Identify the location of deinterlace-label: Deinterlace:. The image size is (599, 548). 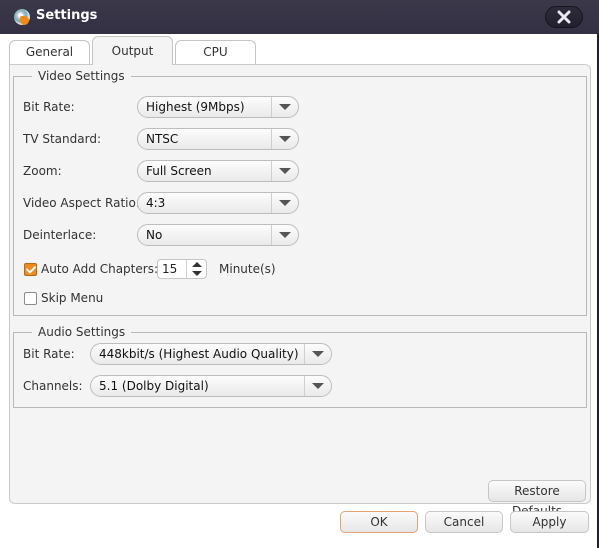
(60, 235).